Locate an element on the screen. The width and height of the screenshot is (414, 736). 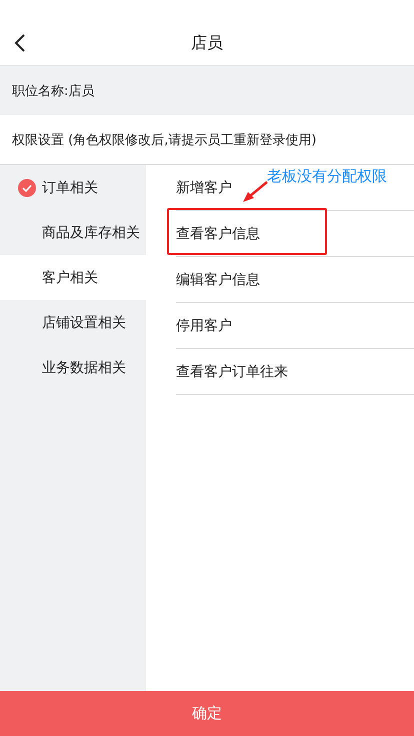
position-name: 职位名称:店员 is located at coordinates (53, 91).